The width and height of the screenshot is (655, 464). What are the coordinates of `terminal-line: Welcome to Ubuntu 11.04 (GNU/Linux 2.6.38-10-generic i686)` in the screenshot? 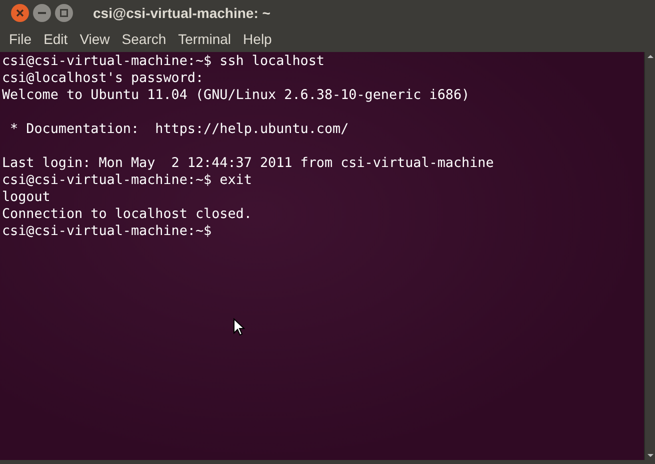 It's located at (235, 95).